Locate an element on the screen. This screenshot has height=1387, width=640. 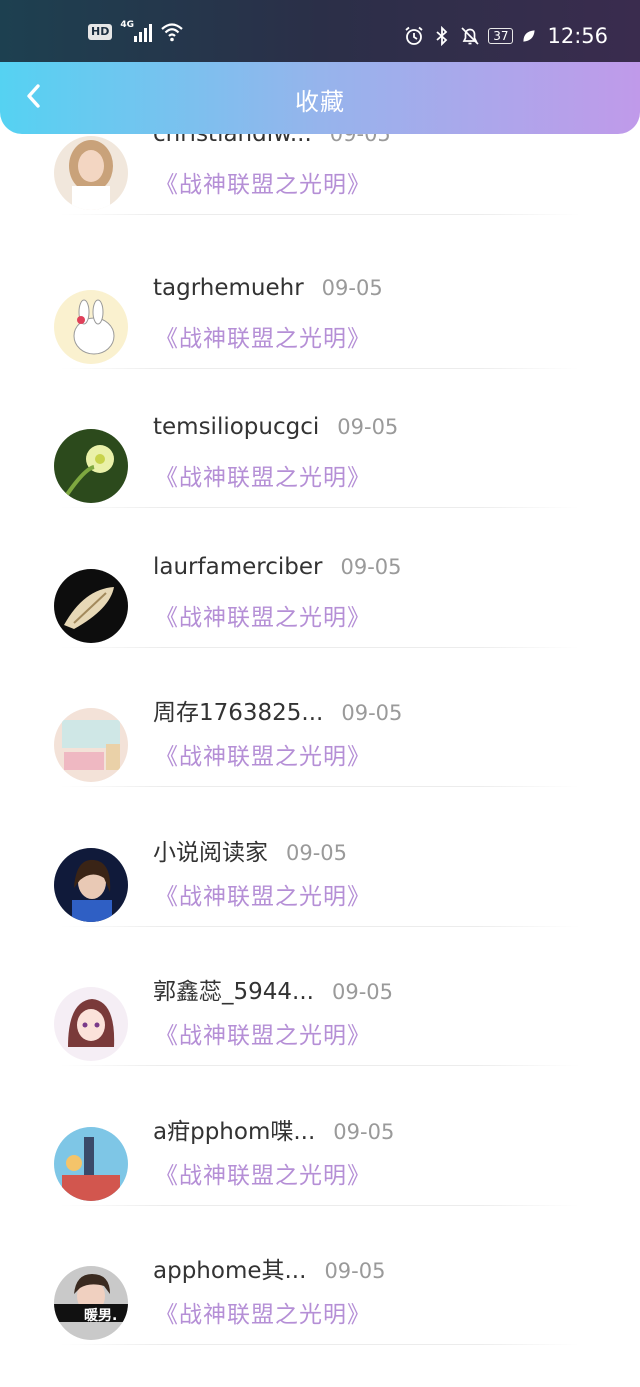
signal-icon: 4G is located at coordinates (136, 31).